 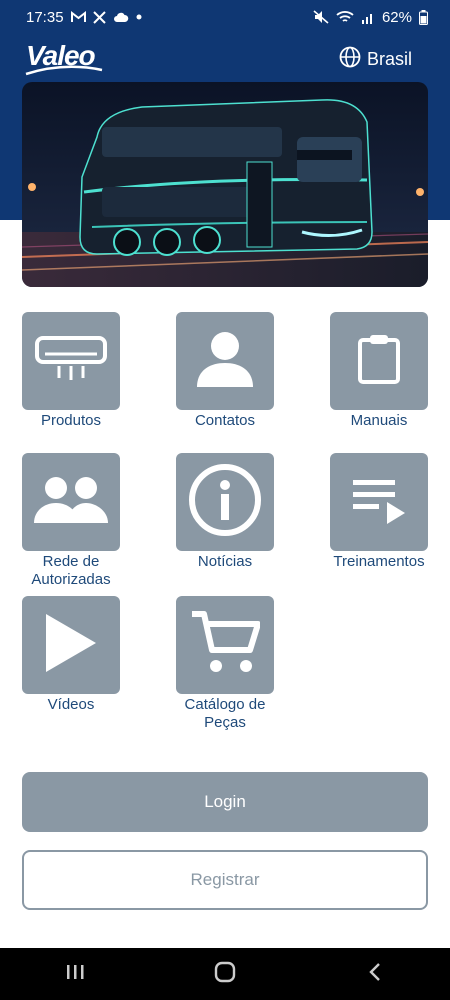 I want to click on tile-treinamentos, so click(x=379, y=502).